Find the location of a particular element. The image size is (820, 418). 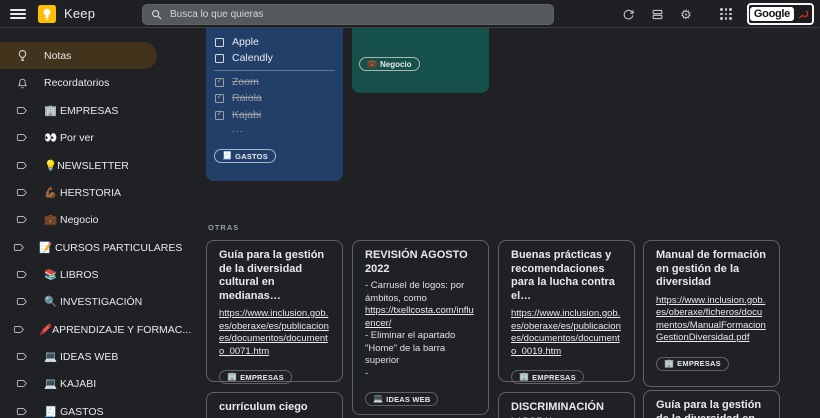

checklist-item-label: Apple is located at coordinates (245, 42).